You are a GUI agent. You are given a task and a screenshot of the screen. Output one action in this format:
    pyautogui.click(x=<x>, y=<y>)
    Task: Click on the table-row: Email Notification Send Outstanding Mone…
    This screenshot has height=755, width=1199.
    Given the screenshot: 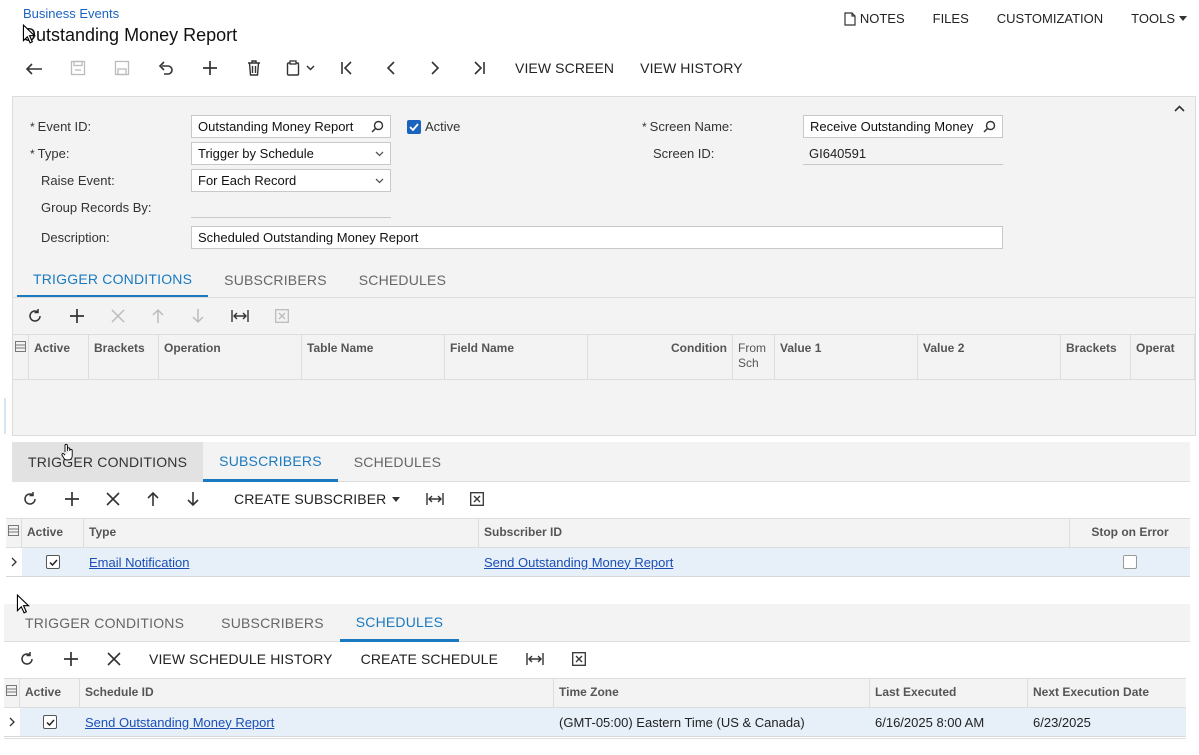 What is the action you would take?
    pyautogui.click(x=598, y=562)
    